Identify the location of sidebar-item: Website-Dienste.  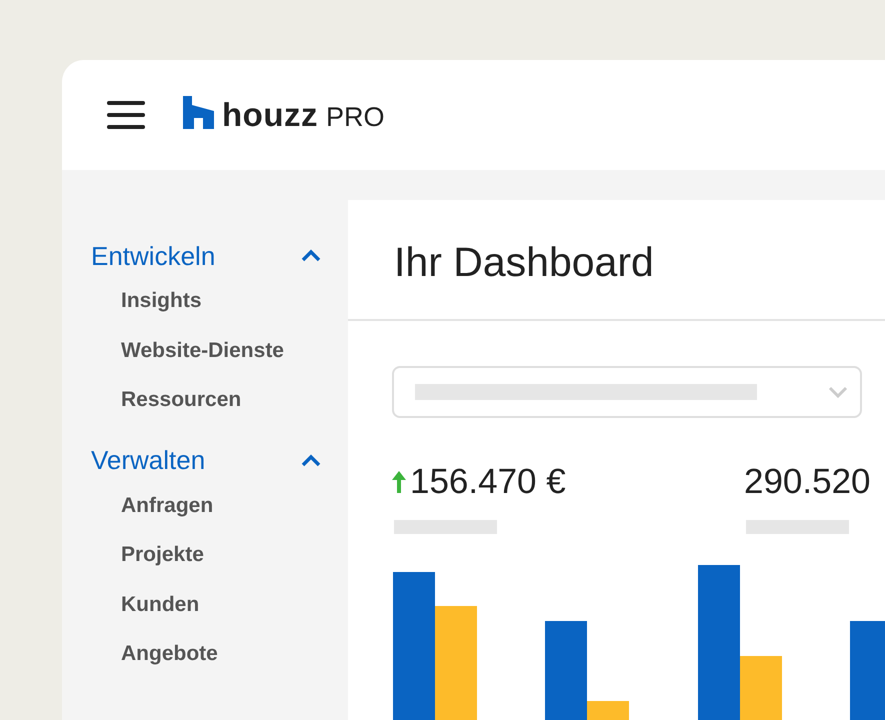
(202, 350).